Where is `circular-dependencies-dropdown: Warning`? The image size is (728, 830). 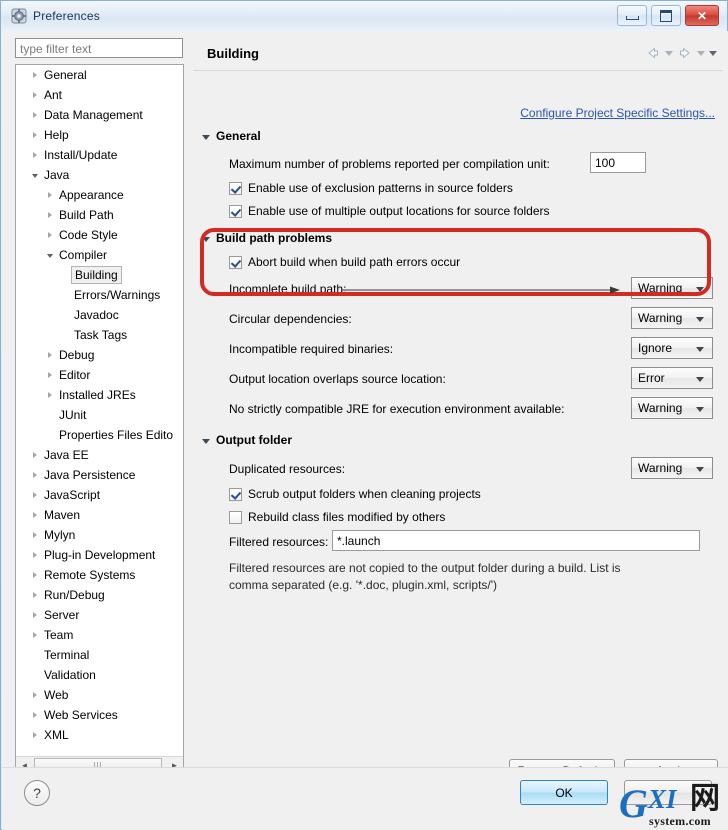 circular-dependencies-dropdown: Warning is located at coordinates (672, 318).